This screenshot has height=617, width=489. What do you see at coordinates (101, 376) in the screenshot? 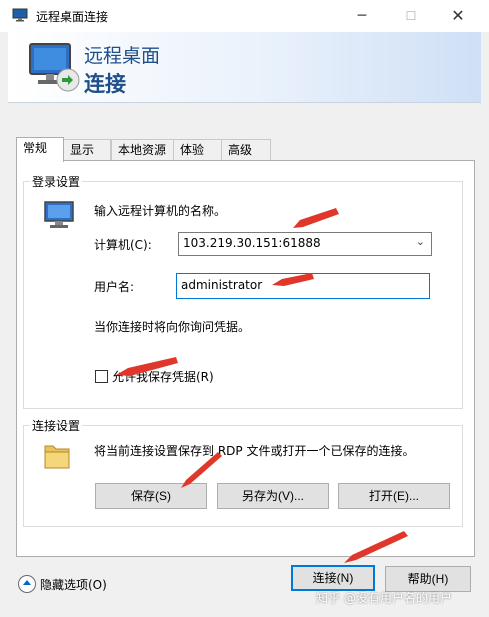
I see `save-credentials-checkbox` at bounding box center [101, 376].